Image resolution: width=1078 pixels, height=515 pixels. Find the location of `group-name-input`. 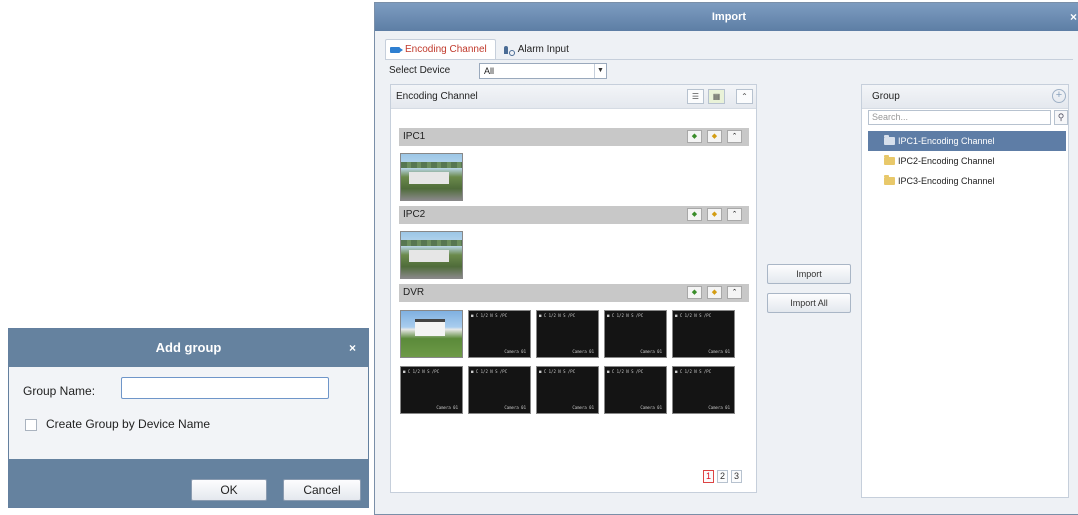

group-name-input is located at coordinates (225, 388).